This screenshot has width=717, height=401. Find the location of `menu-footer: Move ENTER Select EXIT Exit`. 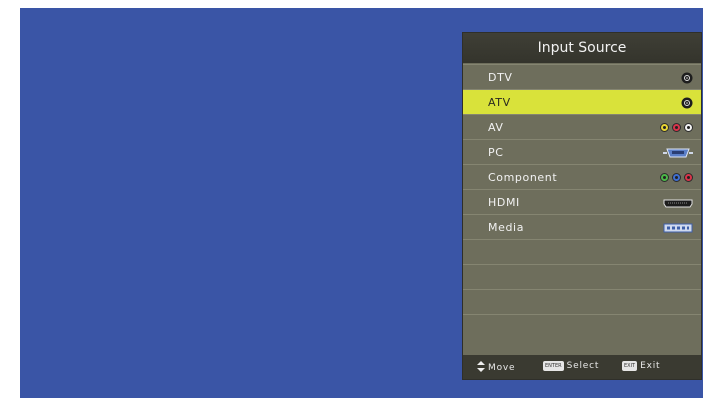

menu-footer: Move ENTER Select EXIT Exit is located at coordinates (582, 367).